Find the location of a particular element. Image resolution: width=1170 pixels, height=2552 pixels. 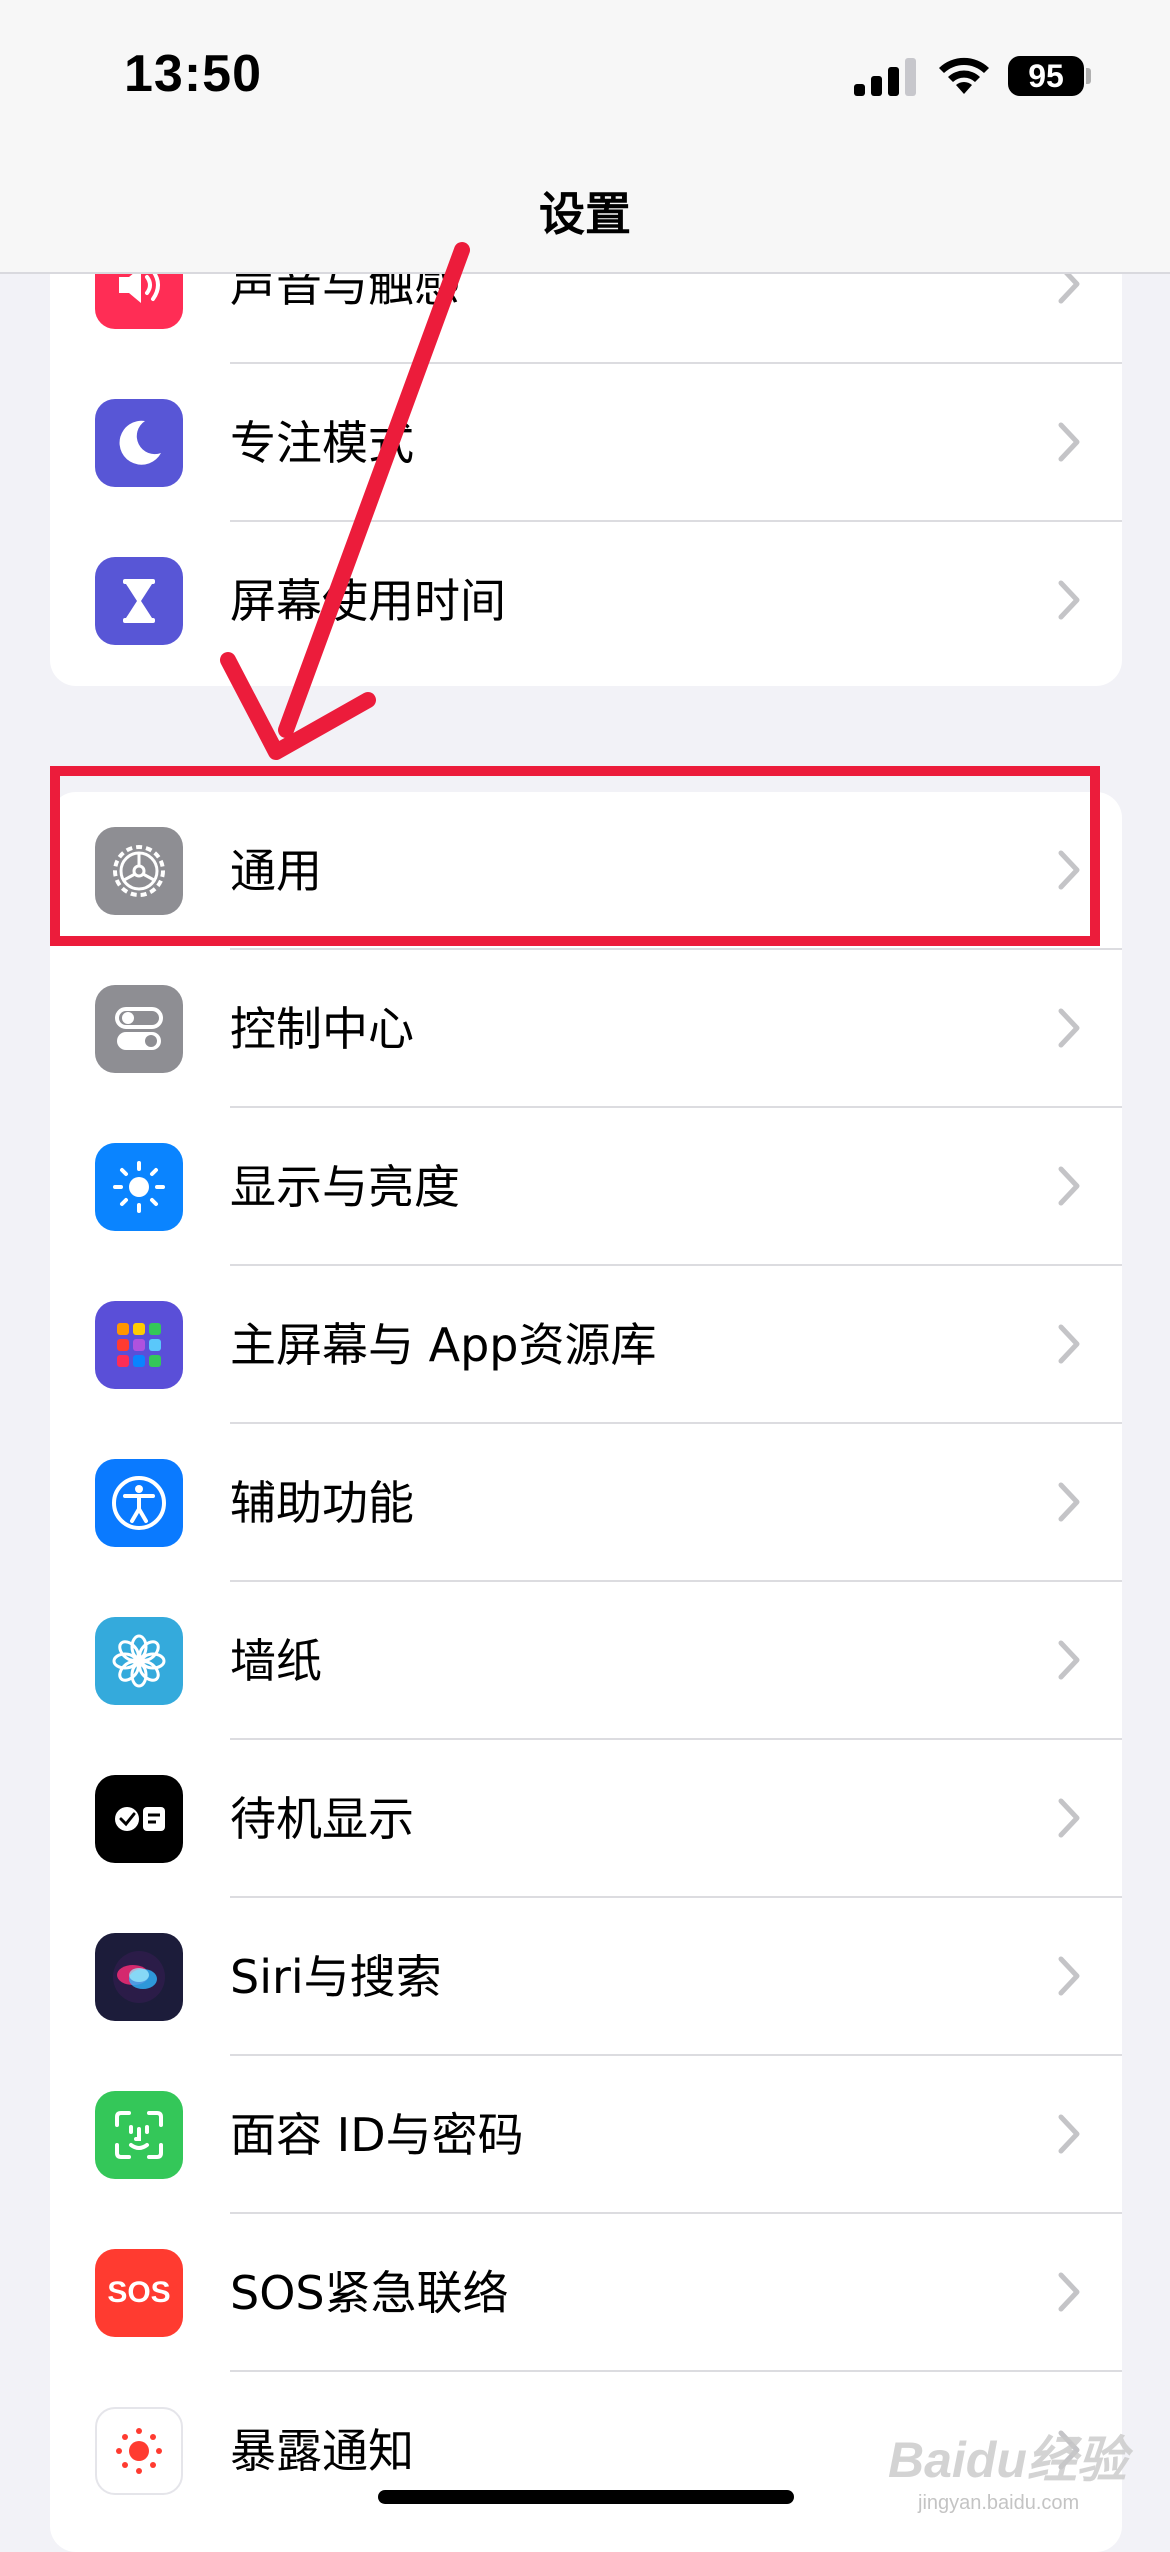

settings-row-screen-time: 屏幕使用时间 is located at coordinates (586, 601).